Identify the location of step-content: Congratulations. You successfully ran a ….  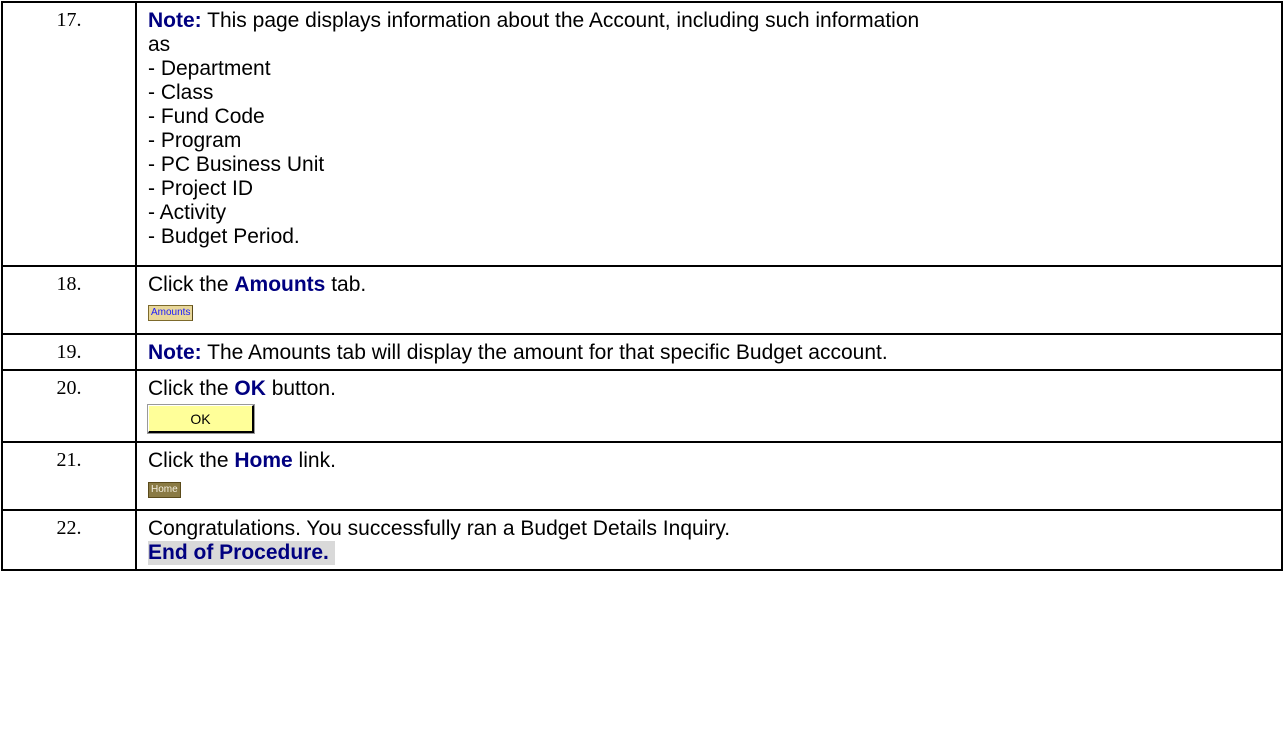
(709, 540).